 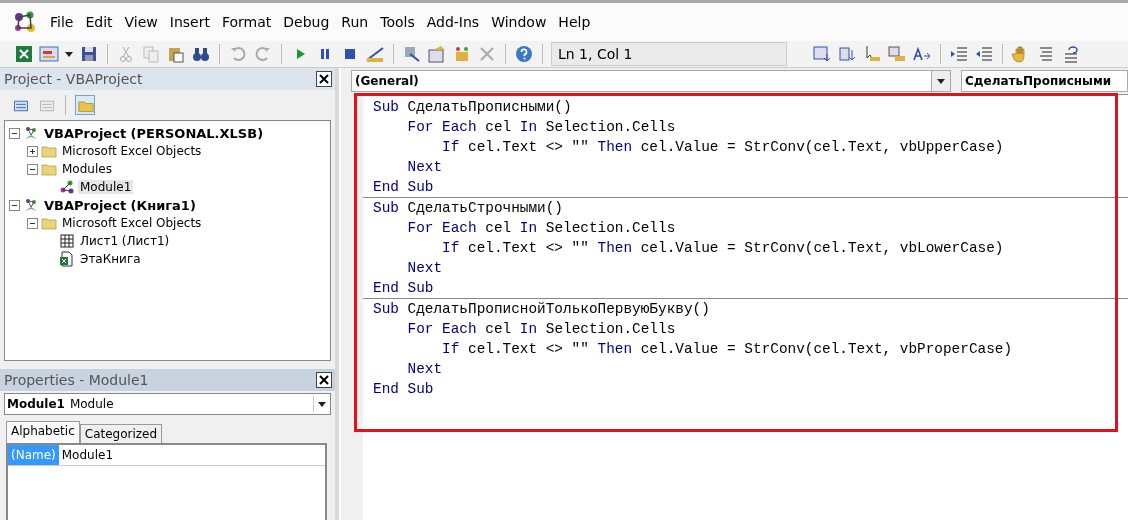 I want to click on properties-icon, so click(x=437, y=54).